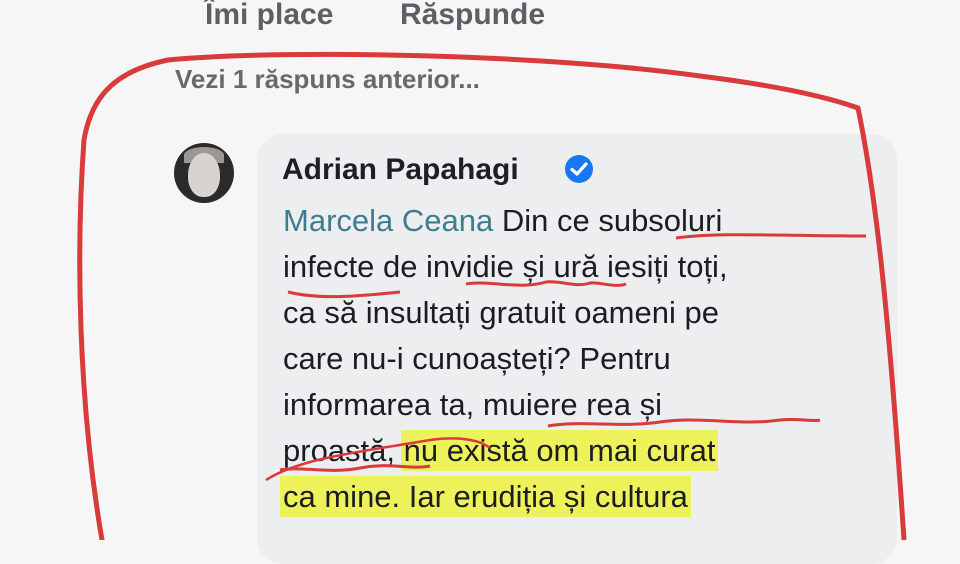 The width and height of the screenshot is (960, 564). What do you see at coordinates (378, 459) in the screenshot?
I see `scribble-proasta` at bounding box center [378, 459].